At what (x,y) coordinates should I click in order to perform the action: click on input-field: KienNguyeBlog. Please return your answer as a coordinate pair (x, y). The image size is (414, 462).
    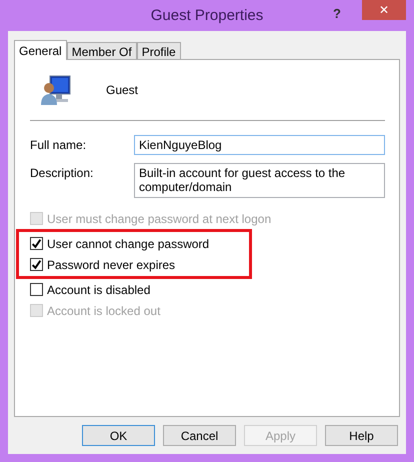
    Looking at the image, I should click on (259, 145).